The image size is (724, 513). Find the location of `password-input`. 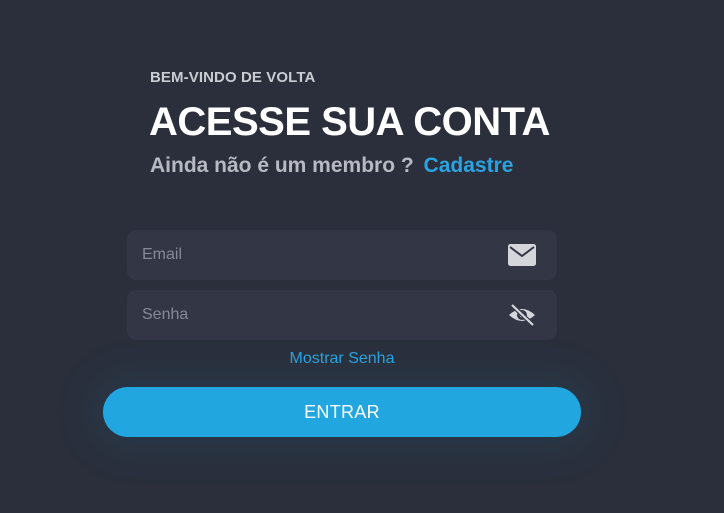

password-input is located at coordinates (342, 315).